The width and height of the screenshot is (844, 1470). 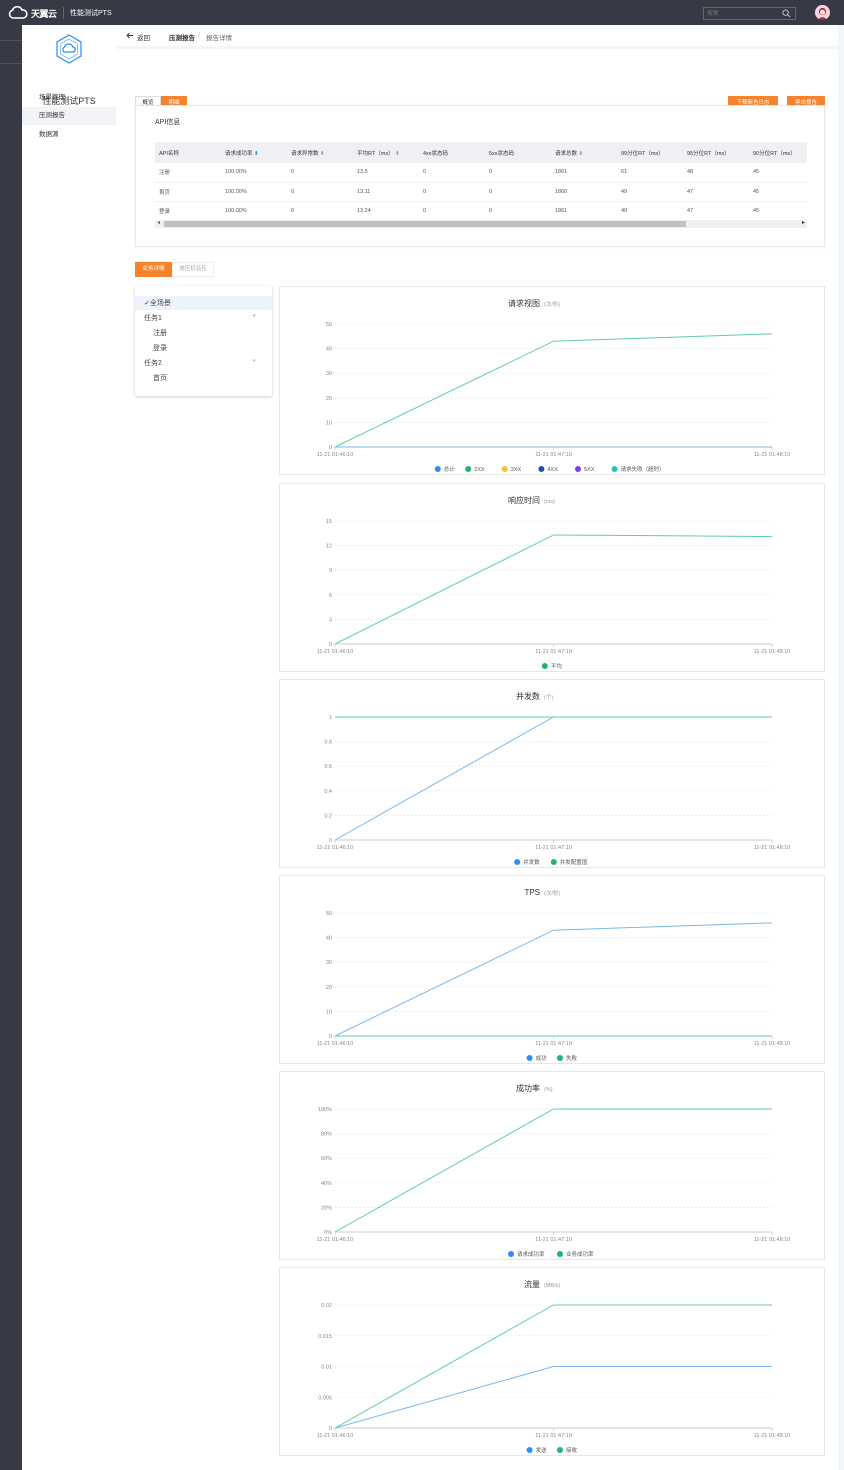 What do you see at coordinates (153, 363) in the screenshot?
I see `tree-node-task2: 任务2` at bounding box center [153, 363].